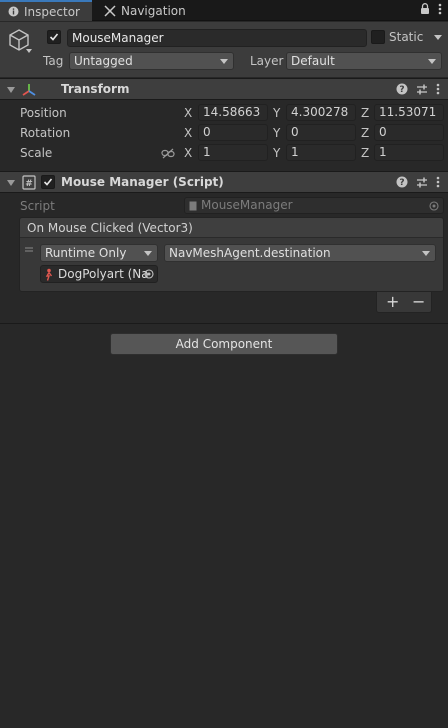 This screenshot has width=448, height=728. Describe the element at coordinates (233, 132) in the screenshot. I see `rotation-x-input: 0` at that location.